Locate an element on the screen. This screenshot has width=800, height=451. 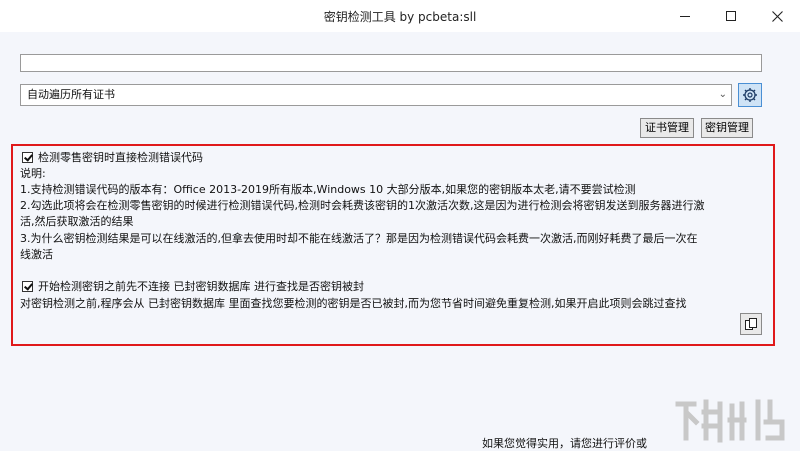
option-retail-error-check: 检测零售密钥时直接检测错误代码 is located at coordinates (112, 157).